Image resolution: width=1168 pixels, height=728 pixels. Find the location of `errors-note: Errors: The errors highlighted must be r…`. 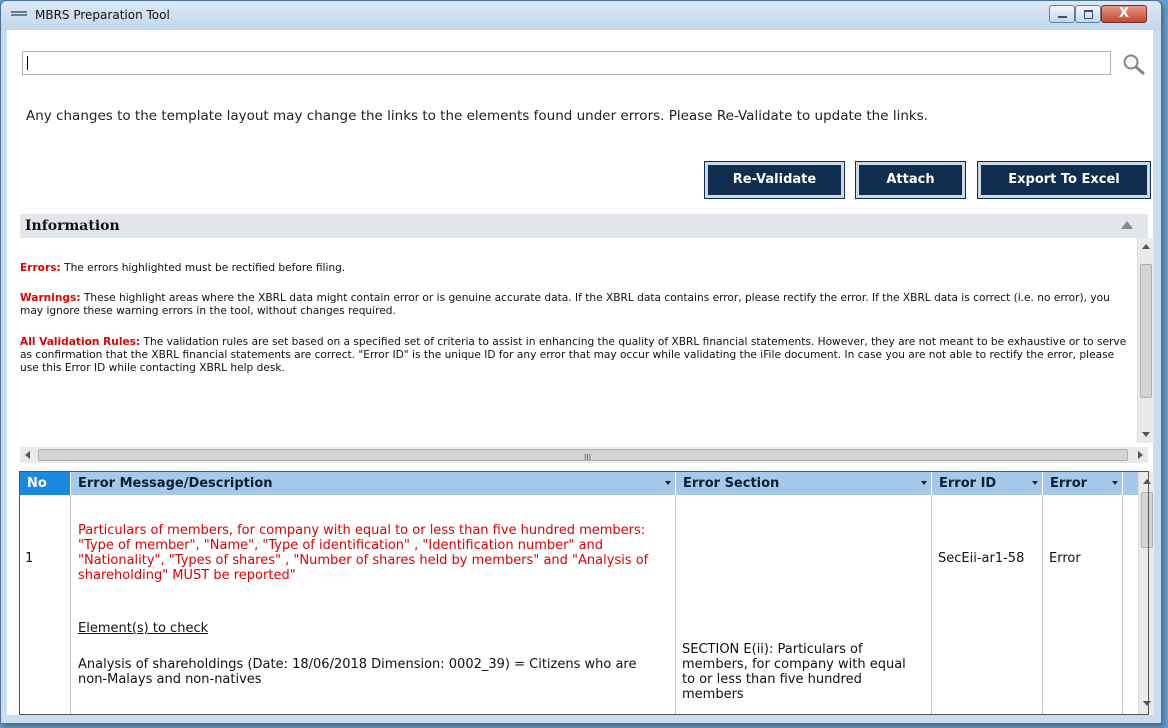

errors-note: Errors: The errors highlighted must be r… is located at coordinates (574, 268).